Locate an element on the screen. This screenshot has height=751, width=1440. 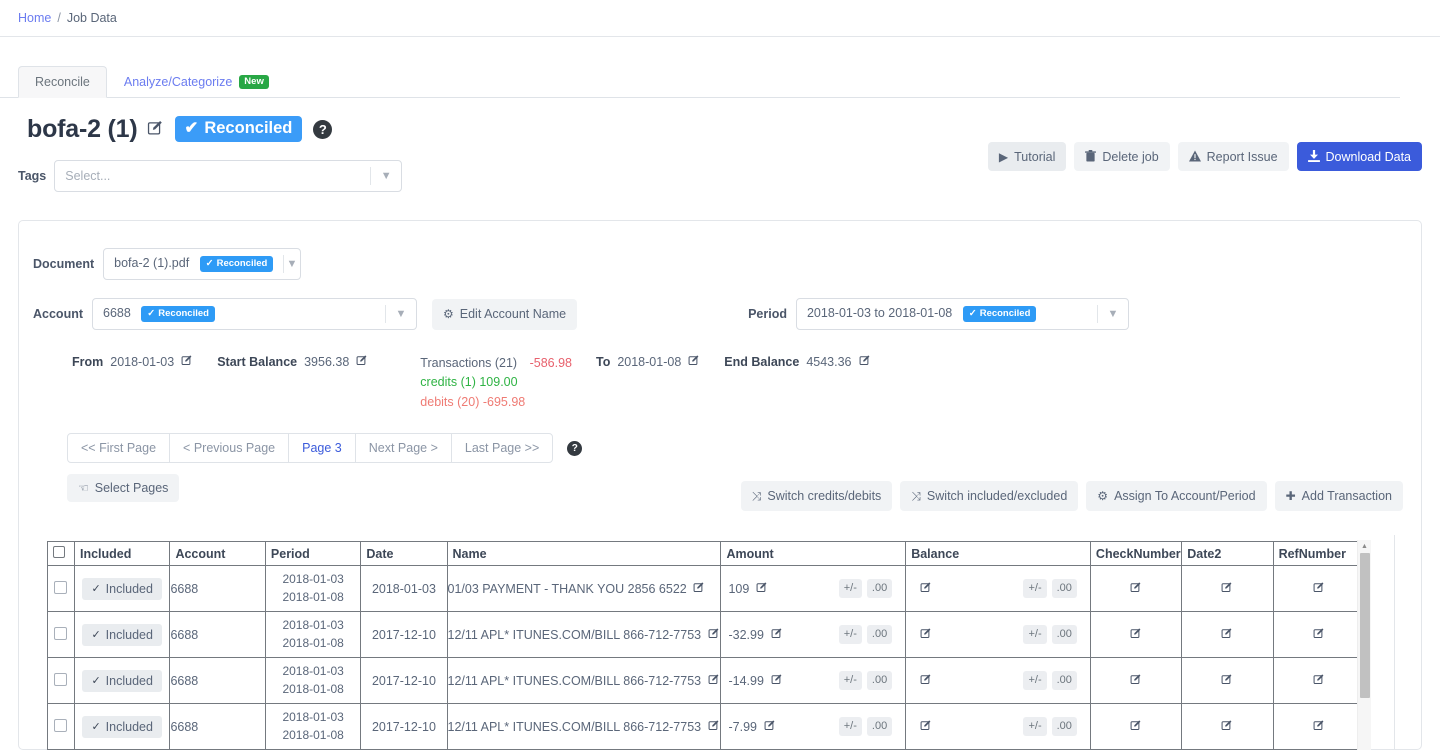
header-included: Included is located at coordinates (122, 553).